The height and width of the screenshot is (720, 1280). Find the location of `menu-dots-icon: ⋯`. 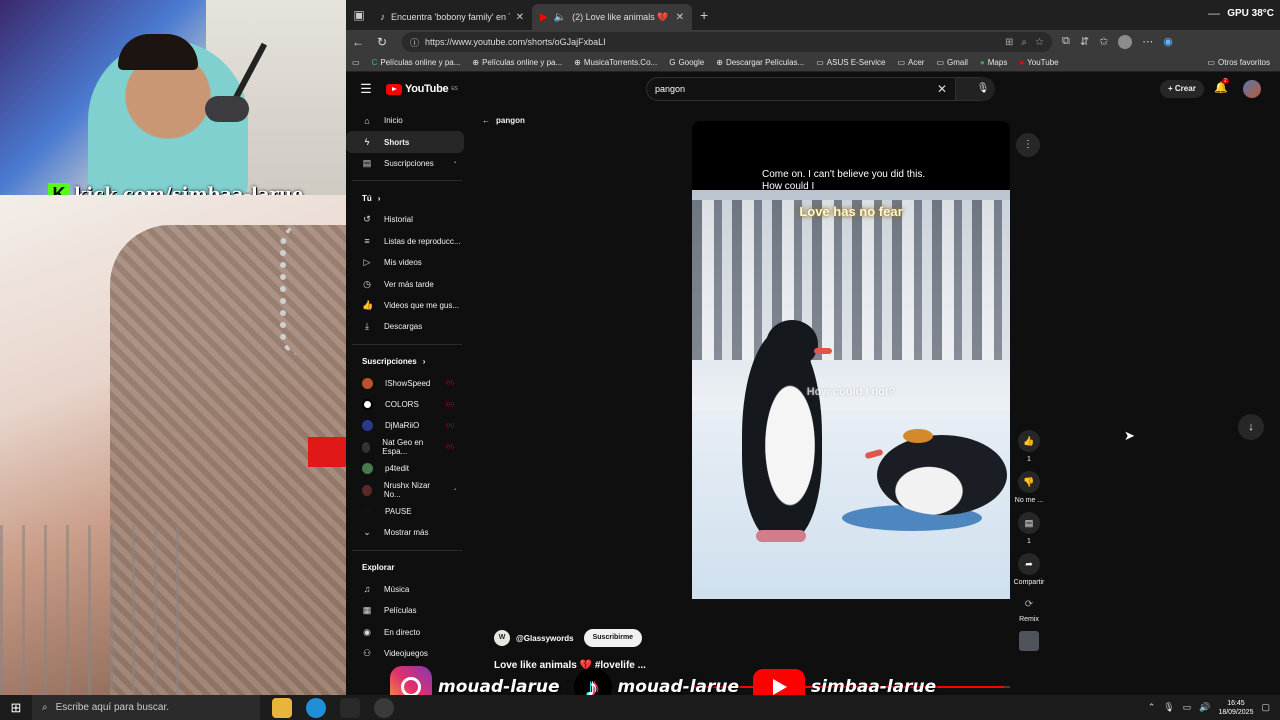

menu-dots-icon: ⋯ is located at coordinates (1147, 42).